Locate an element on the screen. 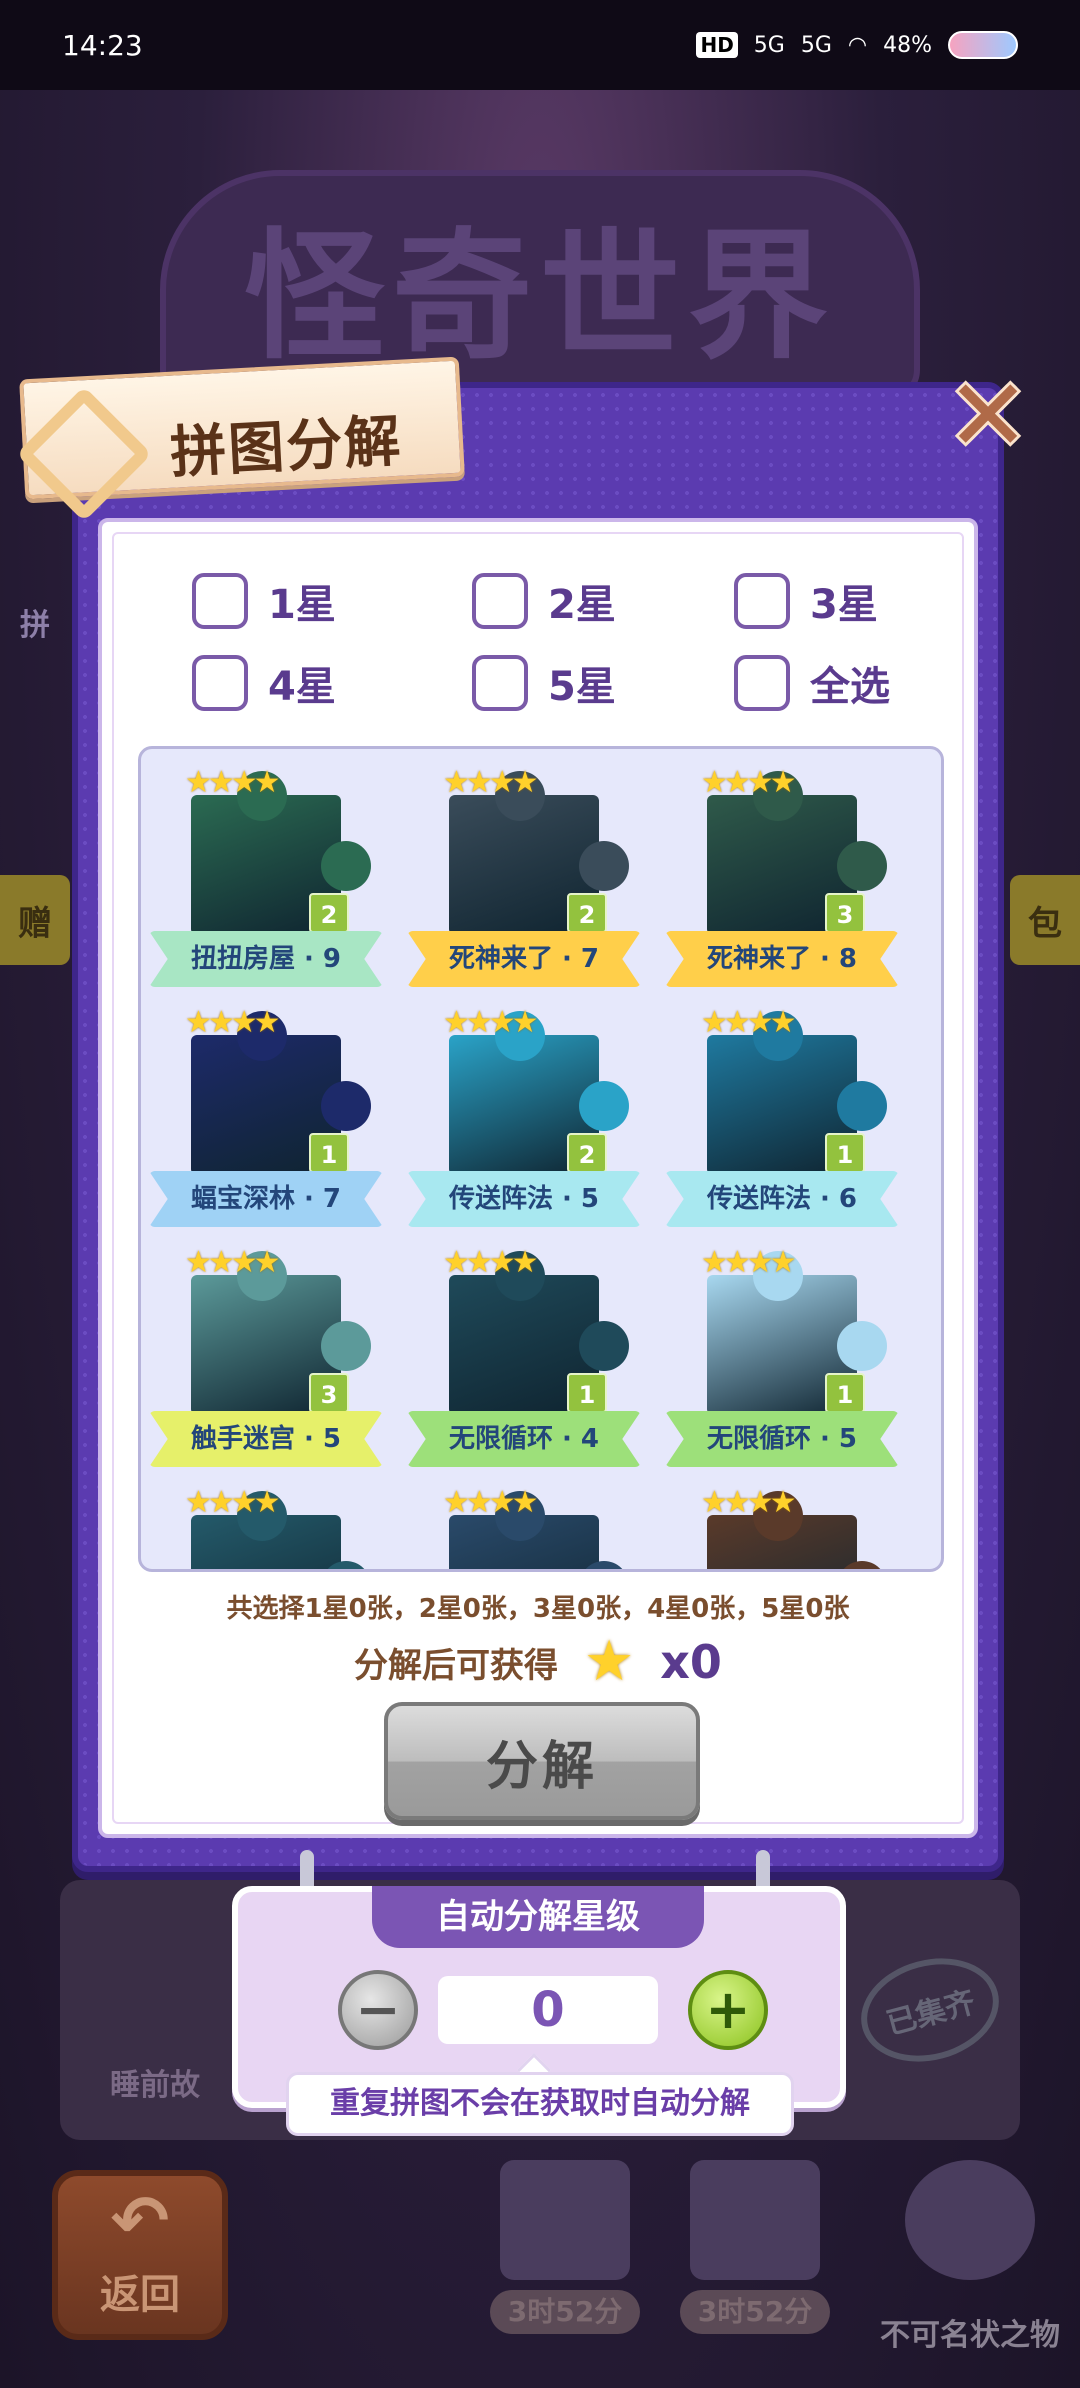  piece-label-ribbon: 死神来了 · 8 is located at coordinates (782, 959).